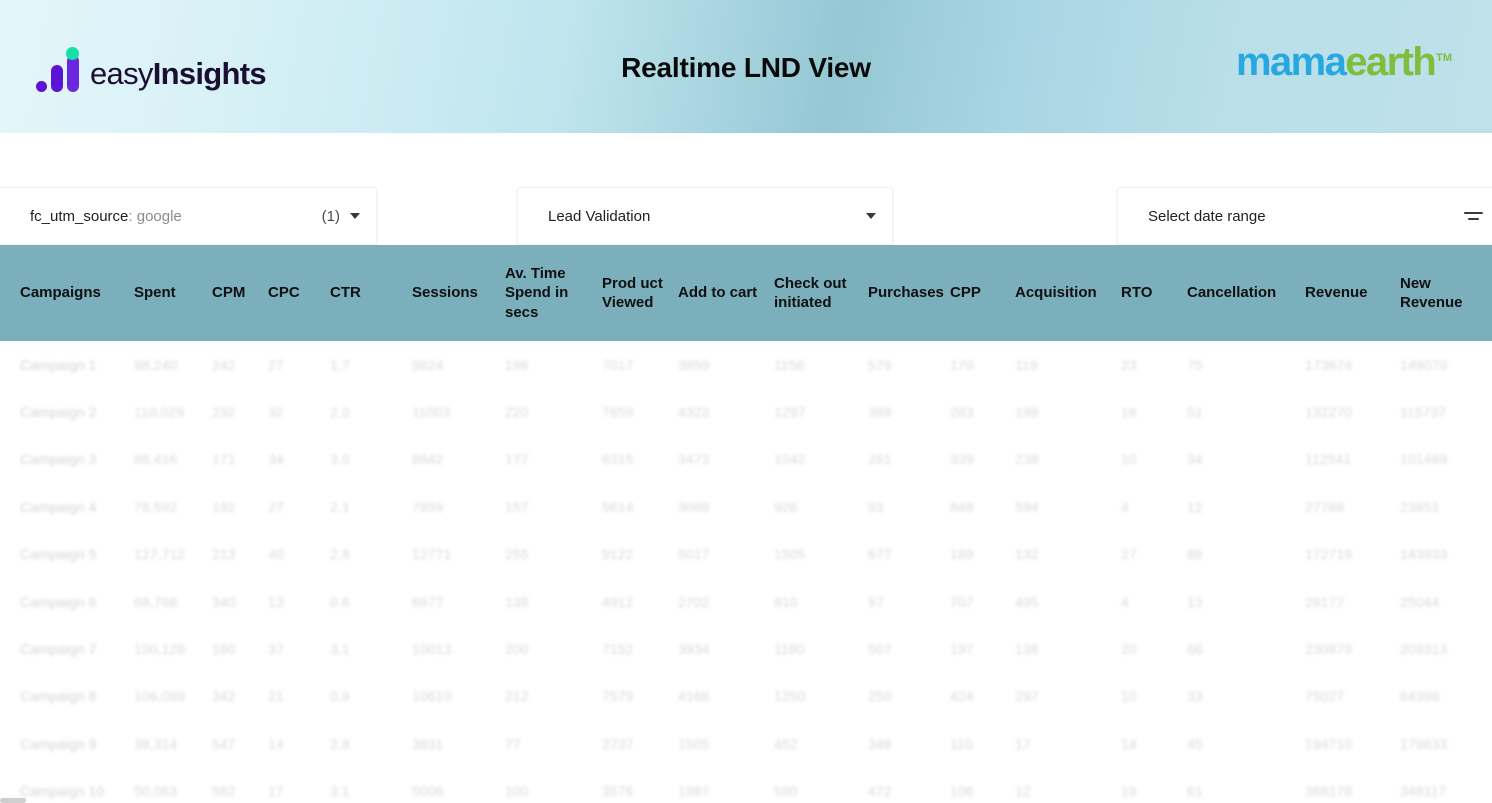  Describe the element at coordinates (962, 412) in the screenshot. I see `cell-cpp: 283` at that location.